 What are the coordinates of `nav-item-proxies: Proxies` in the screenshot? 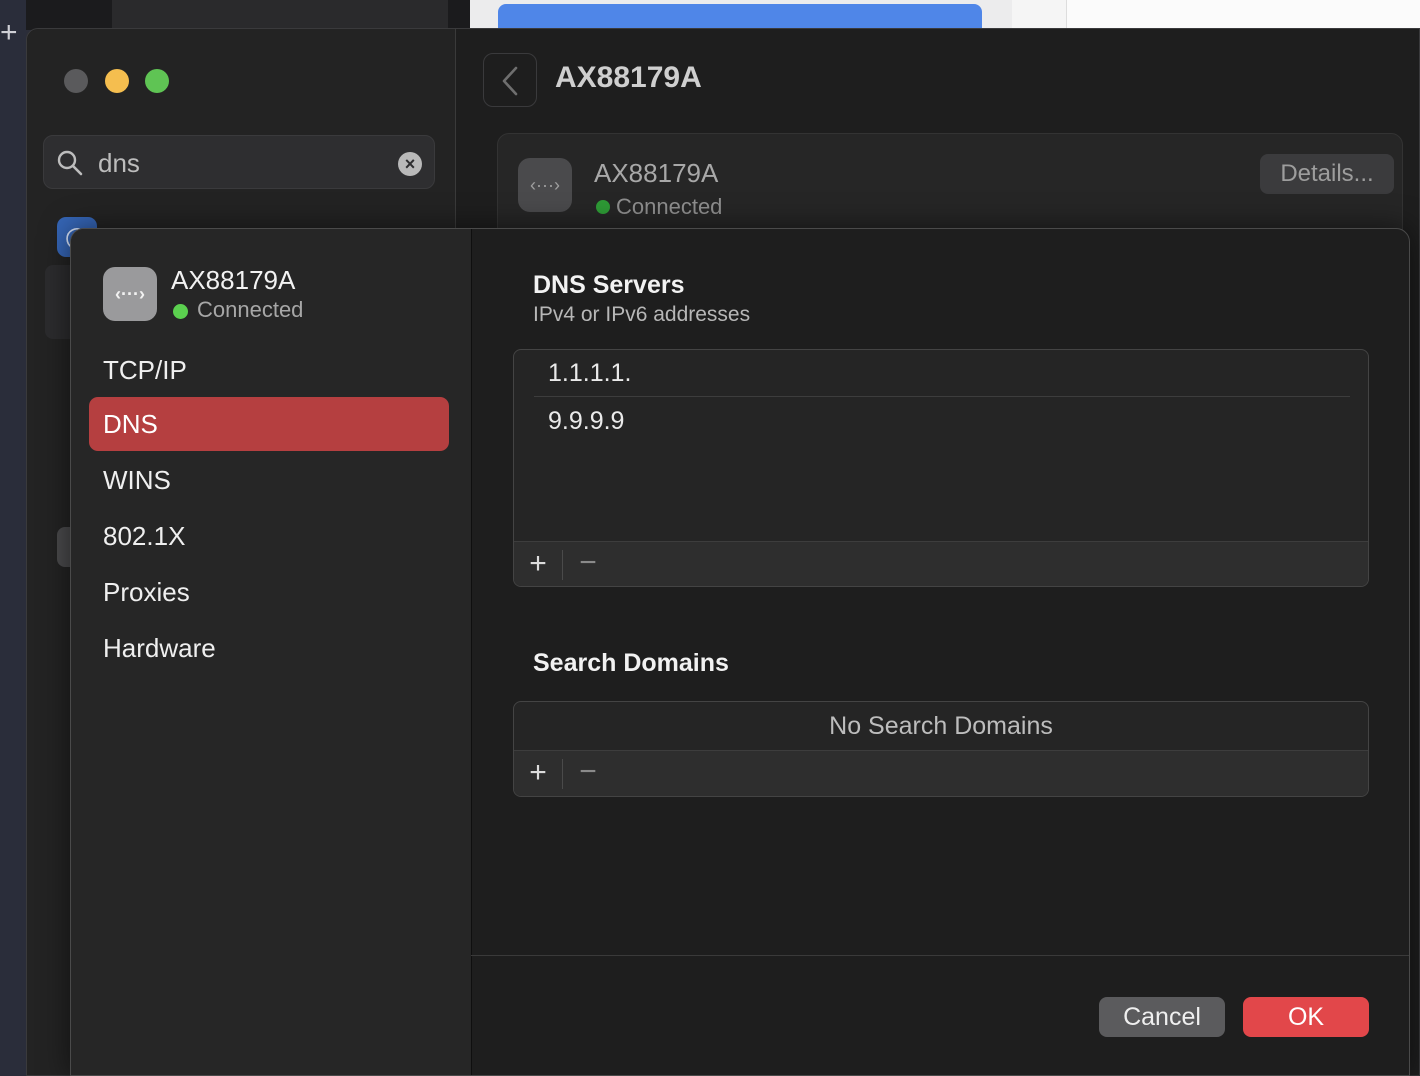 It's located at (269, 592).